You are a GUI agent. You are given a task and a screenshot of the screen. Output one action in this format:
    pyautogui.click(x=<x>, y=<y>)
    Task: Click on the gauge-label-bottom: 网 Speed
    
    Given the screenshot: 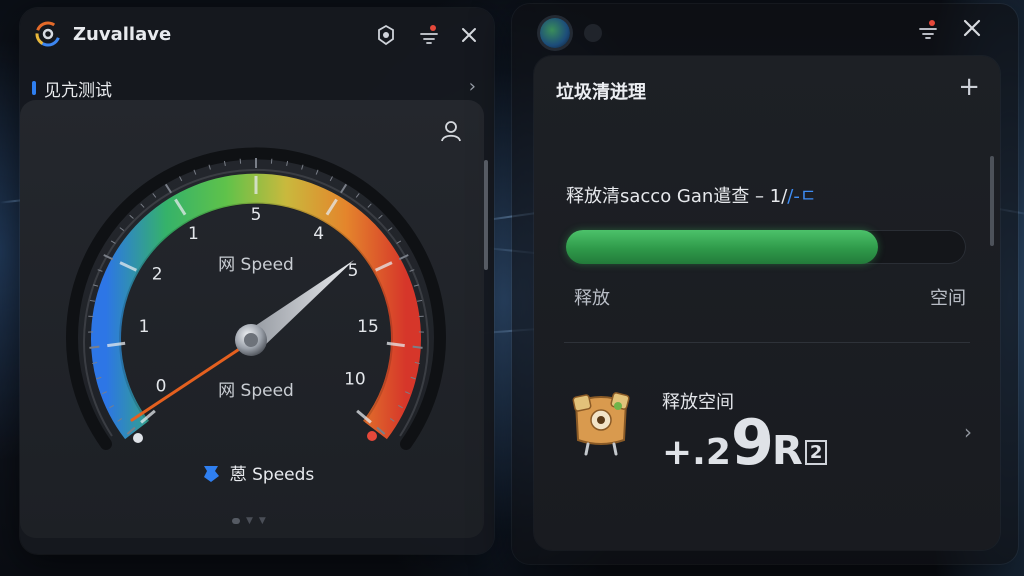 What is the action you would take?
    pyautogui.click(x=256, y=391)
    